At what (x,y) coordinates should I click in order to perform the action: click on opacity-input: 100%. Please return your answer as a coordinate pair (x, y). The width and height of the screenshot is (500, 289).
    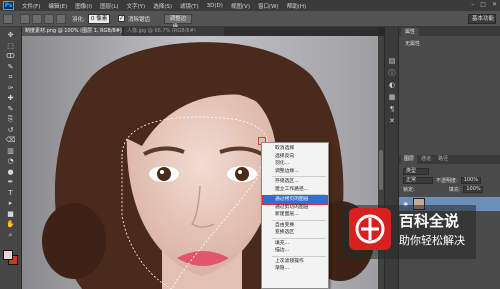
    Looking at the image, I should click on (470, 180).